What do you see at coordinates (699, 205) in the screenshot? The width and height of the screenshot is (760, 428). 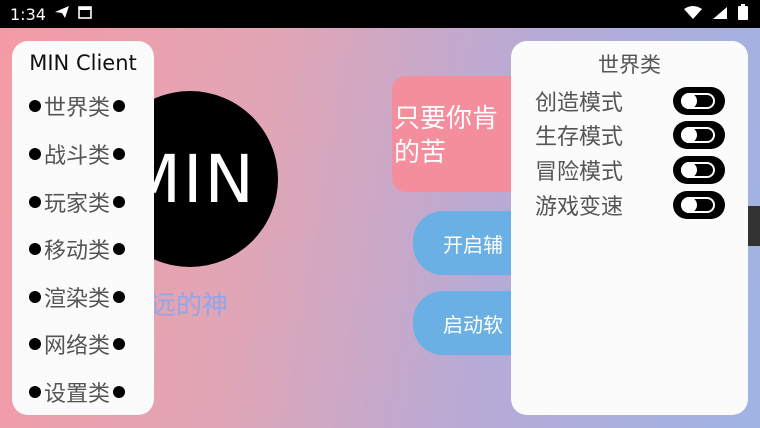 I see `game-speed-toggle` at bounding box center [699, 205].